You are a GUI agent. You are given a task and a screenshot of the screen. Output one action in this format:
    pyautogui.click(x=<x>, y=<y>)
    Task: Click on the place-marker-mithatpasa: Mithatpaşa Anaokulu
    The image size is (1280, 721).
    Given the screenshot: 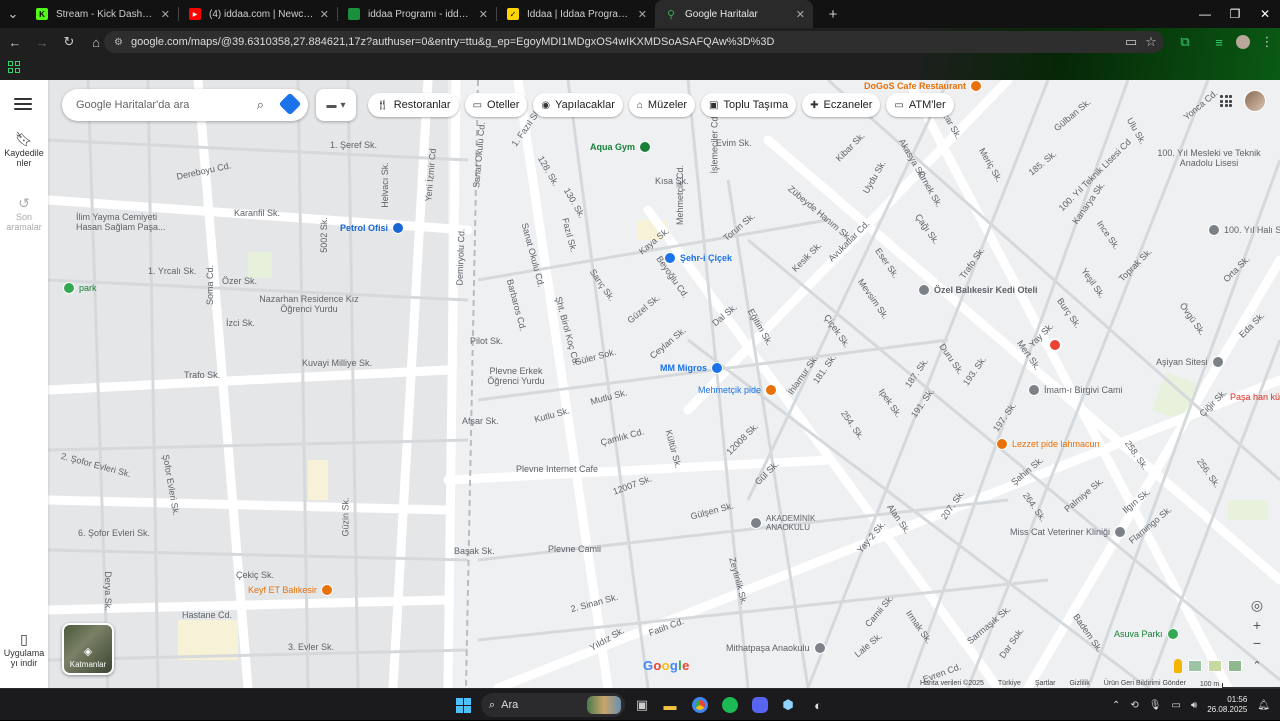 What is the action you would take?
    pyautogui.click(x=776, y=648)
    